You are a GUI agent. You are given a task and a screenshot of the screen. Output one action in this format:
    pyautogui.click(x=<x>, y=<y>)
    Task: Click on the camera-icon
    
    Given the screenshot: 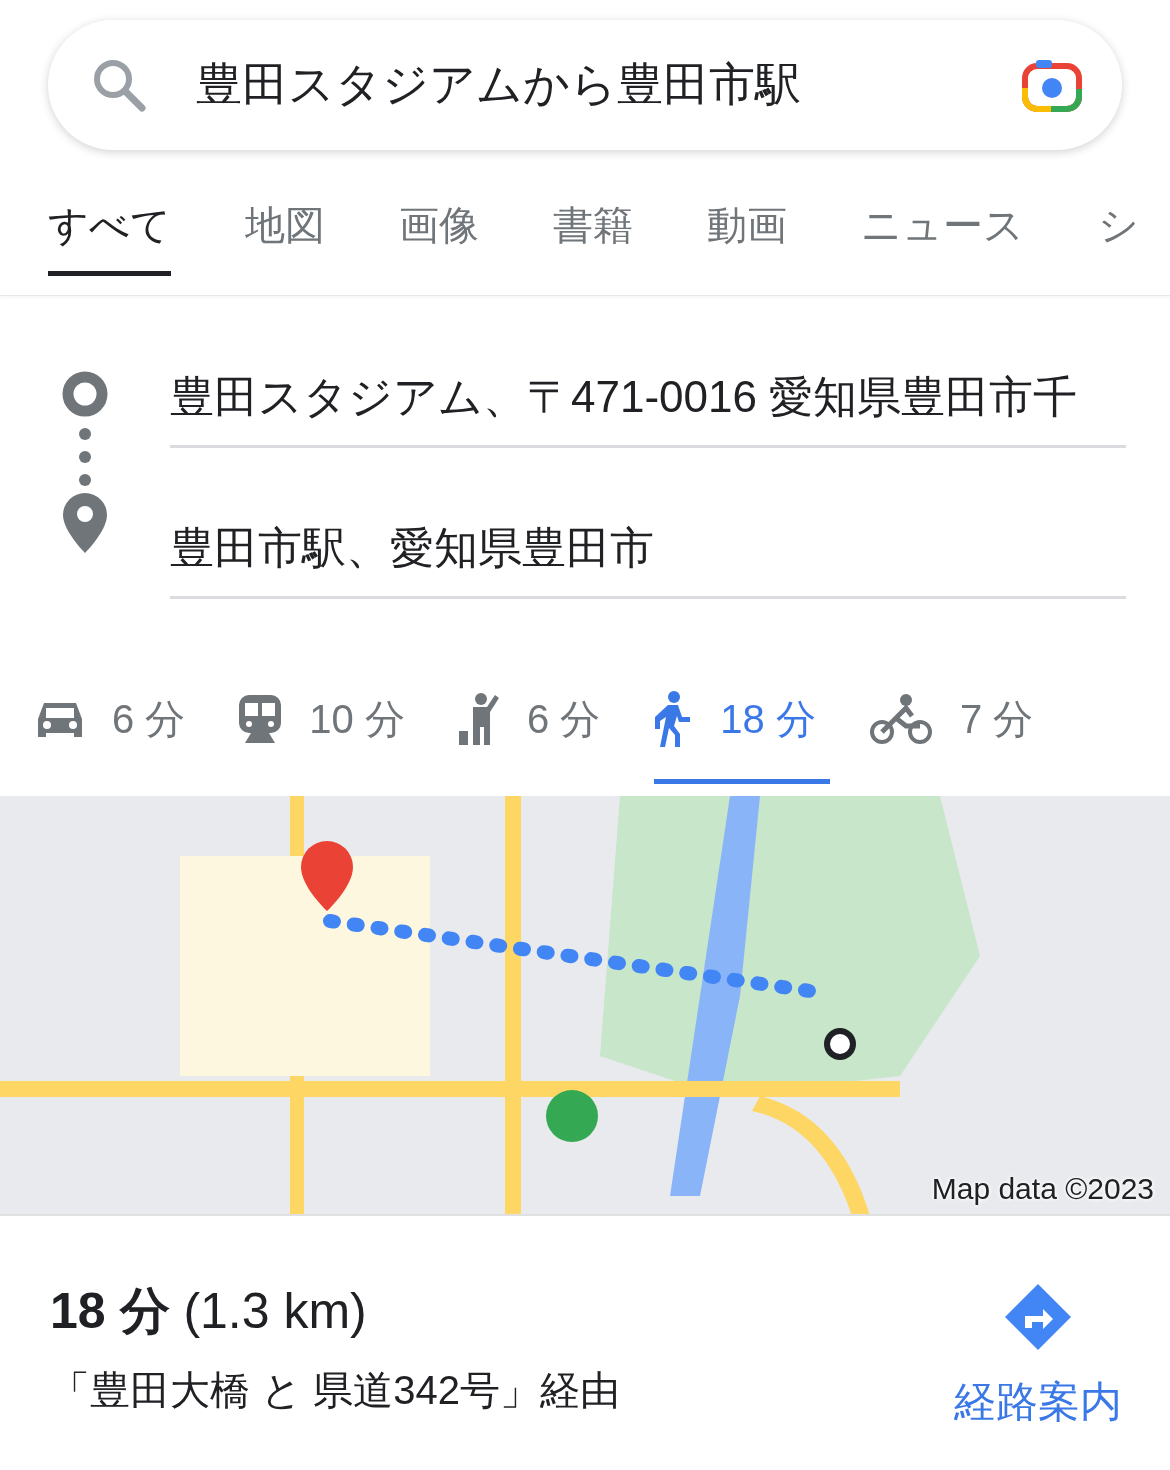 What is the action you would take?
    pyautogui.click(x=1052, y=85)
    